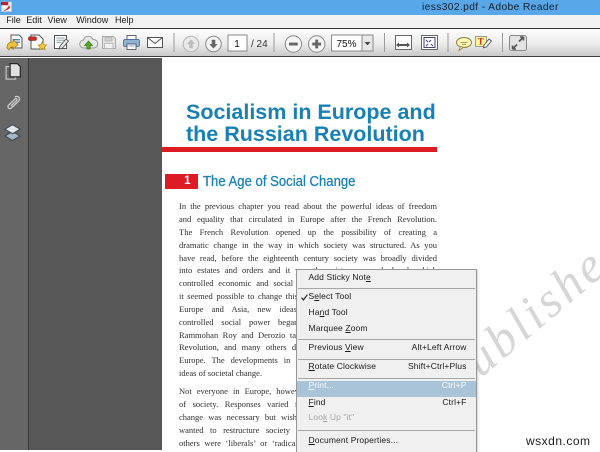 The width and height of the screenshot is (600, 452). Describe the element at coordinates (237, 44) in the screenshot. I see `svg-text: 1` at that location.